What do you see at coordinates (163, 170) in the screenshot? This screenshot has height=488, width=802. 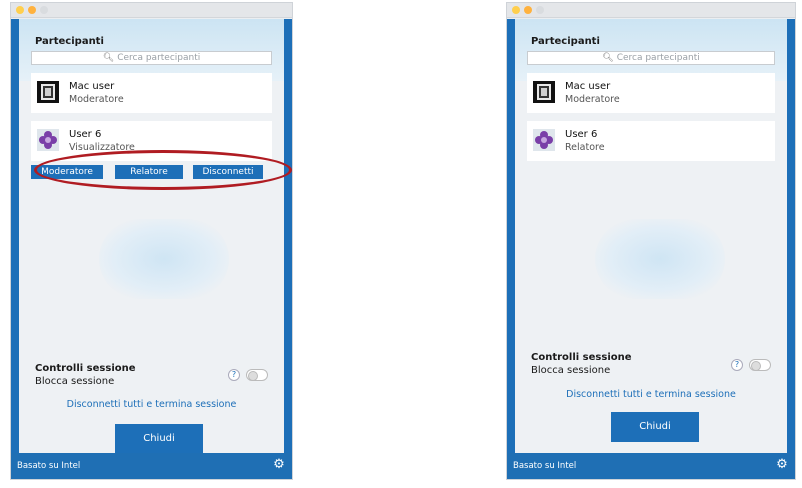 I see `highlight-ring` at bounding box center [163, 170].